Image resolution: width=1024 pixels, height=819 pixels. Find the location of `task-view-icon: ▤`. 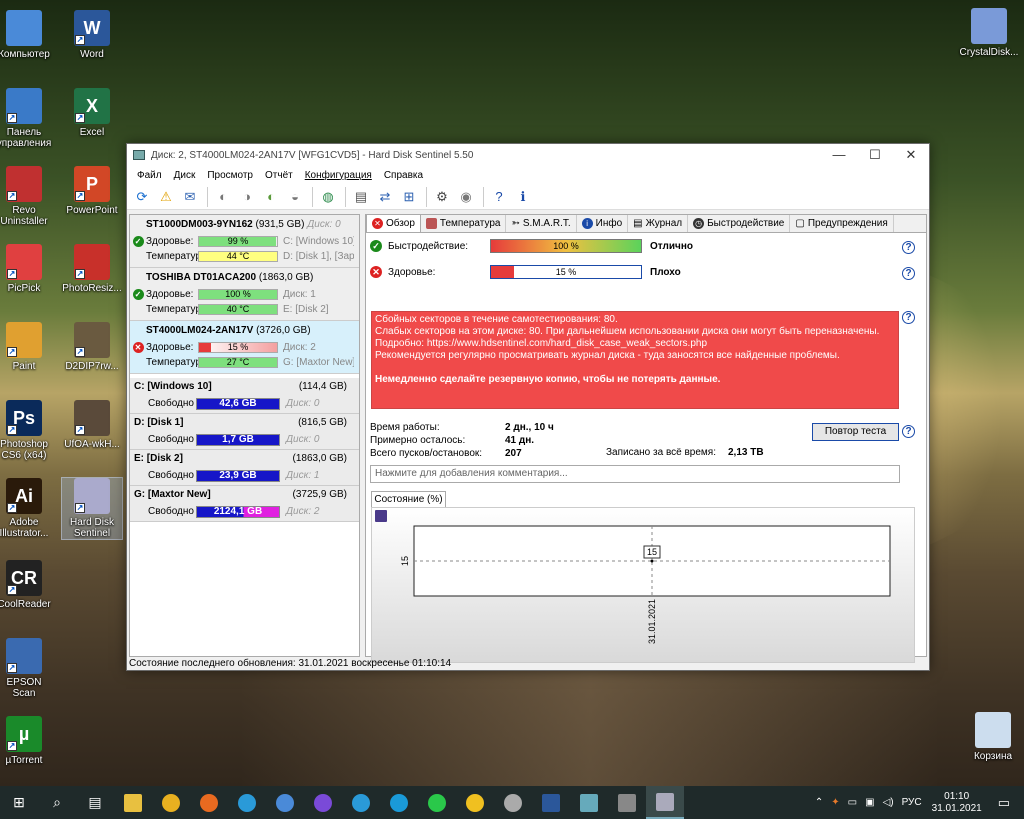

task-view-icon: ▤ is located at coordinates (95, 802).